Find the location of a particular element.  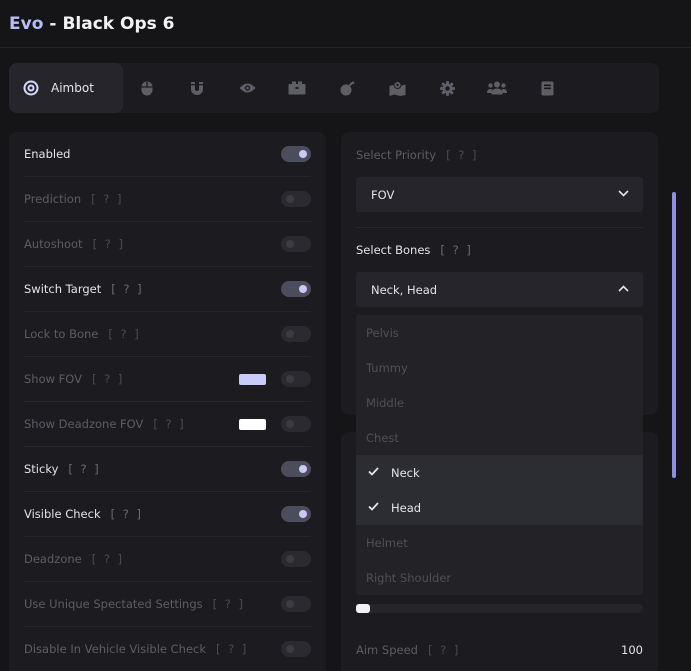

setting-label: Enabled is located at coordinates (47, 154).